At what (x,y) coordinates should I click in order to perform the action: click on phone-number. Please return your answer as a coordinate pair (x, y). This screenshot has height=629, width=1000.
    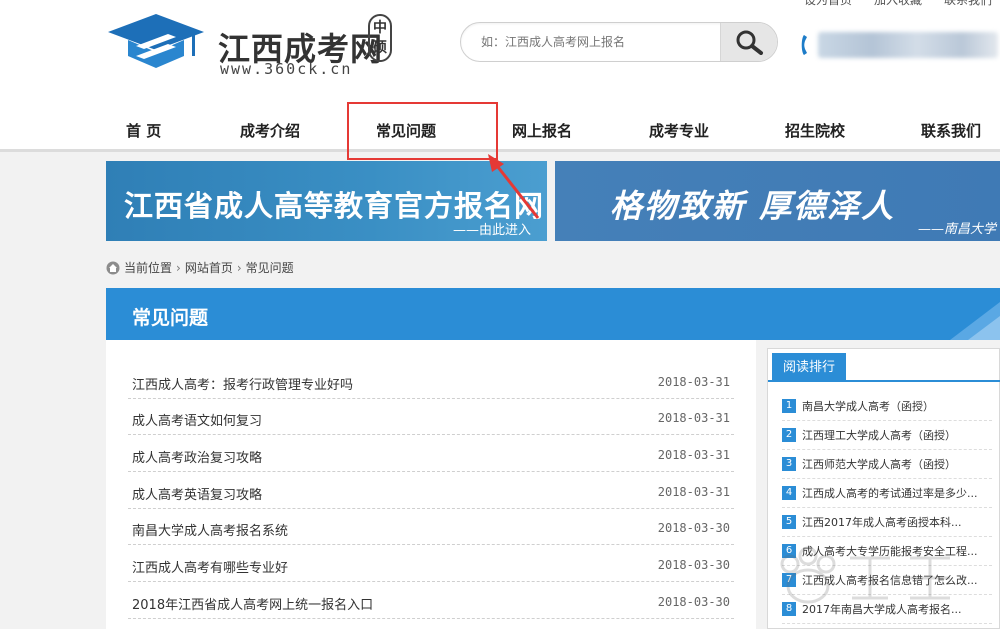
    Looking at the image, I should click on (900, 45).